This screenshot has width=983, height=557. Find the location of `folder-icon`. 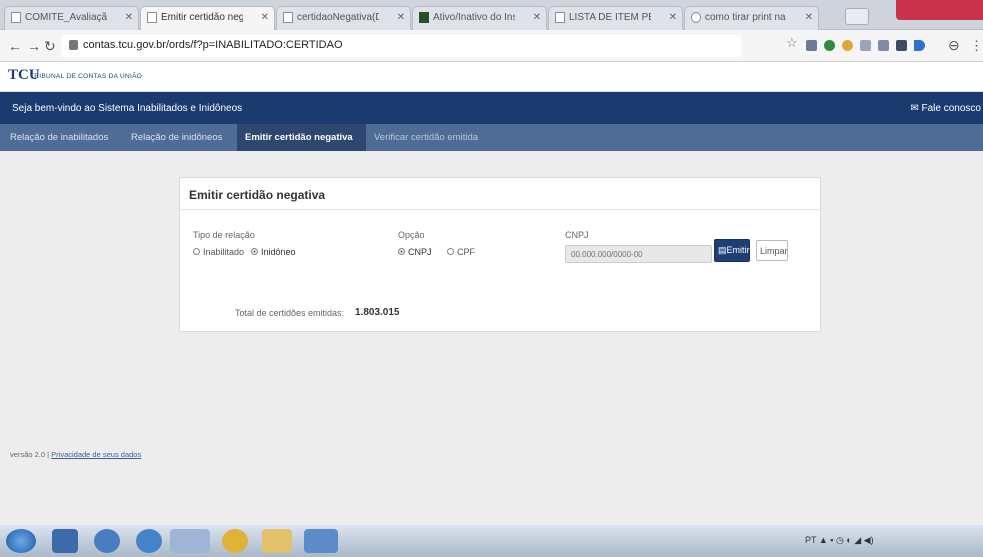

folder-icon is located at coordinates (277, 541).